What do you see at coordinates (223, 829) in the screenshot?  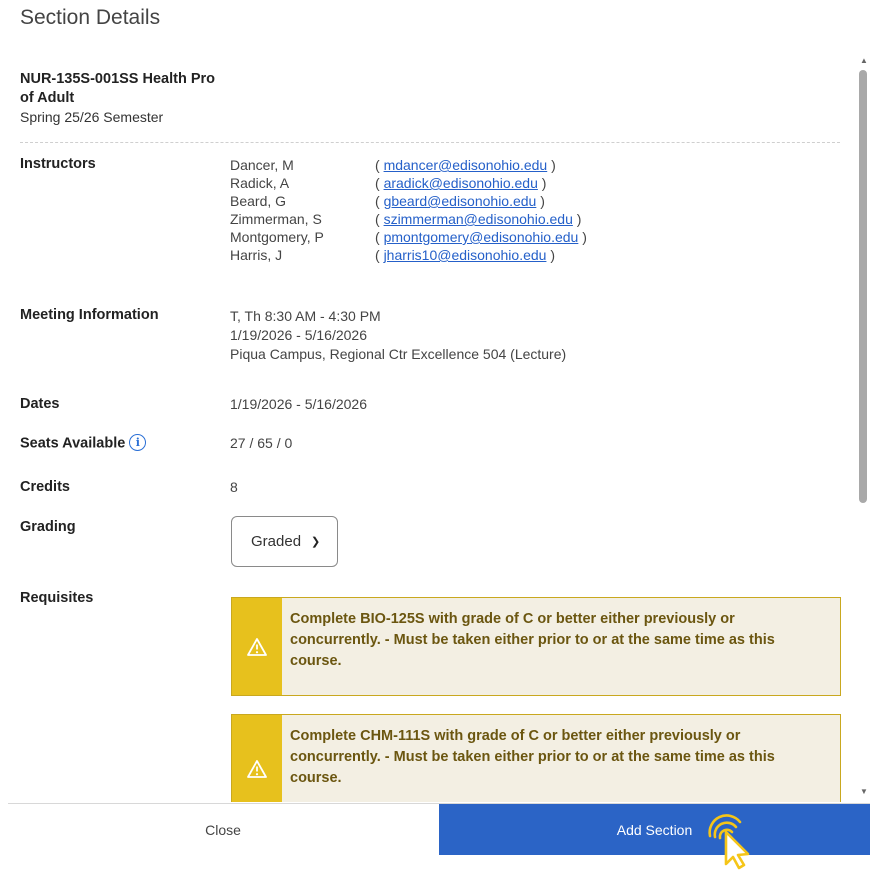 I see `close-button: Close` at bounding box center [223, 829].